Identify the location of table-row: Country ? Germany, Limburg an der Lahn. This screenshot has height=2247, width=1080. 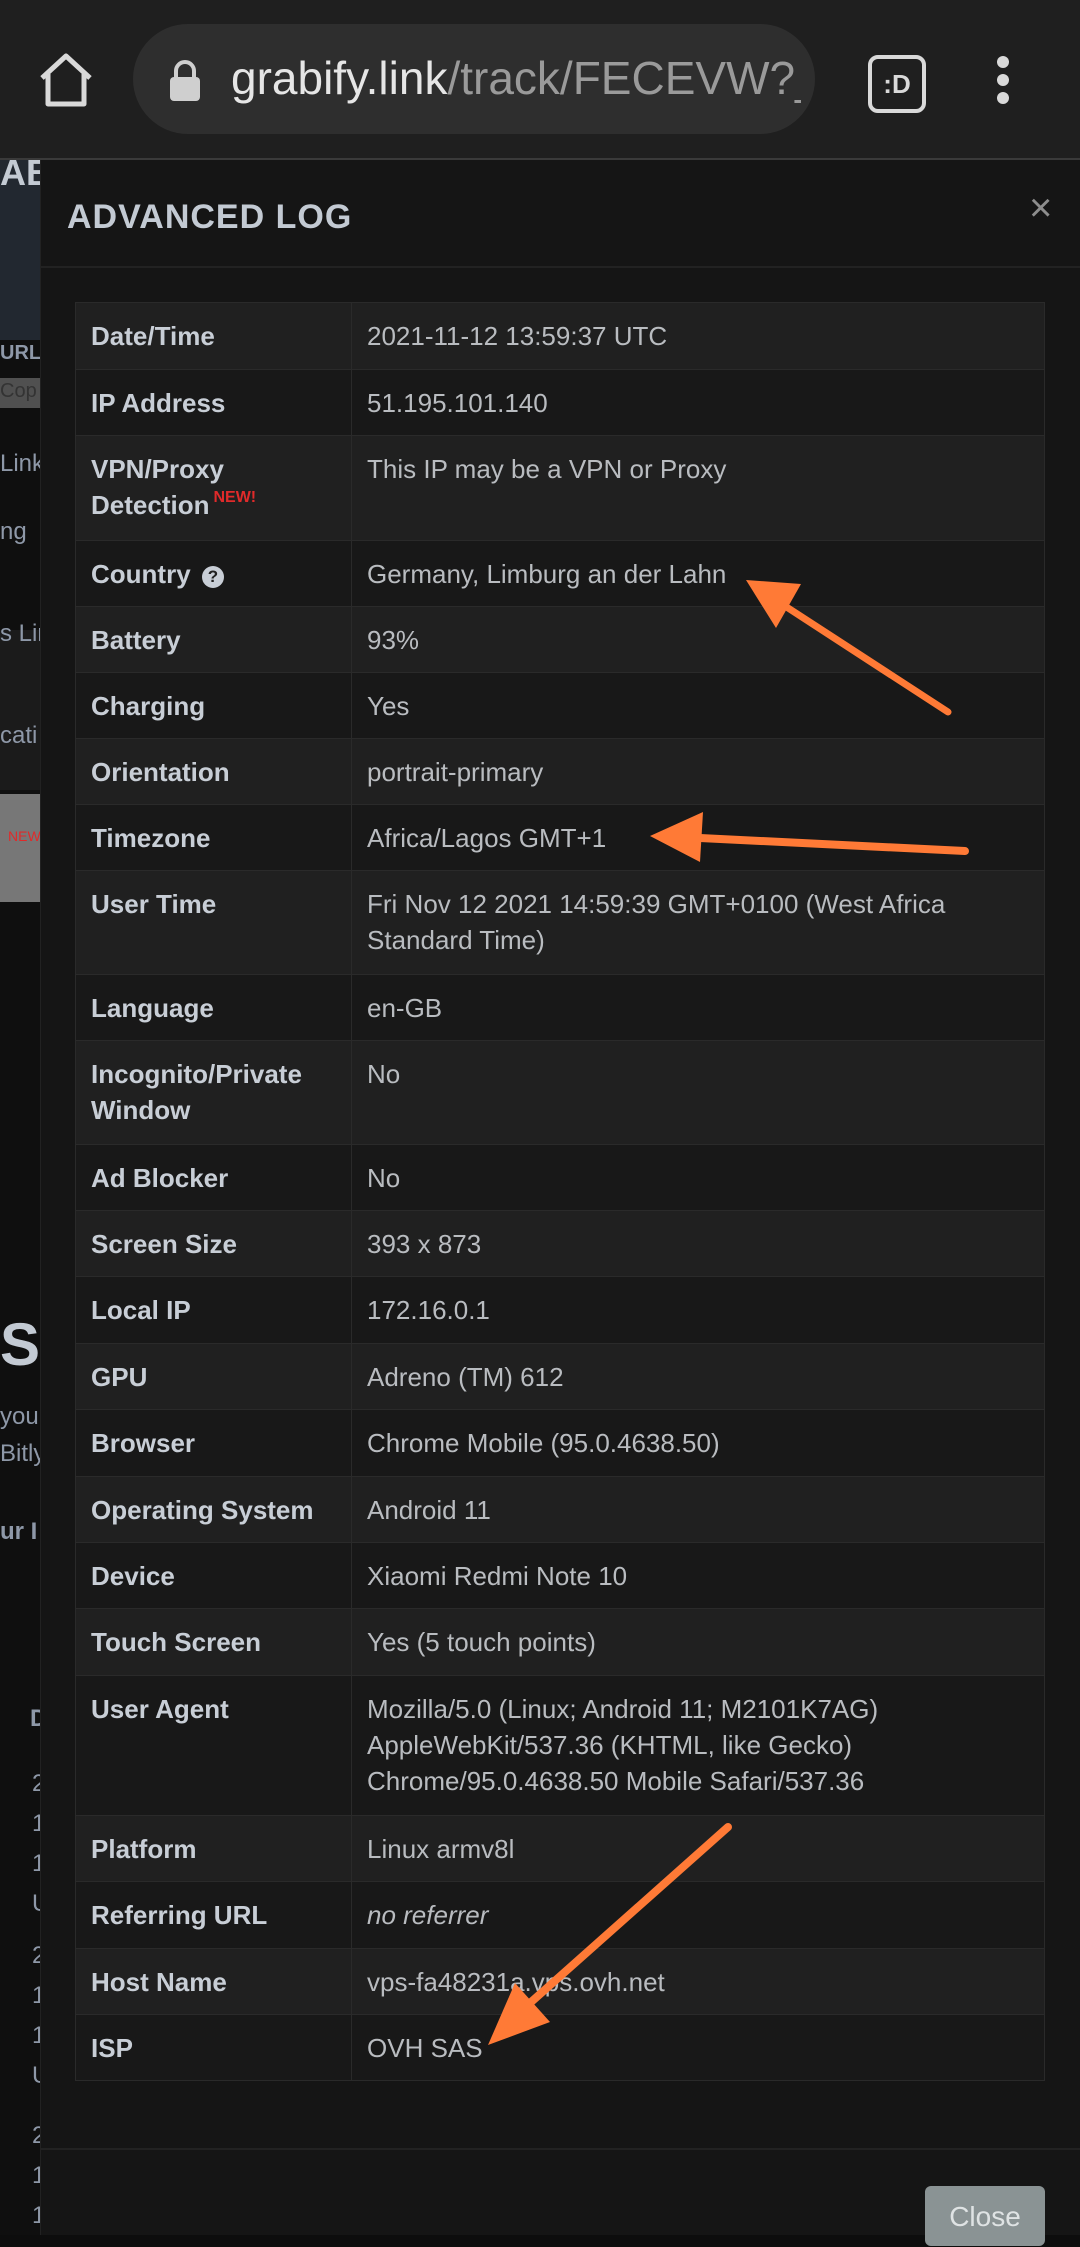
(560, 573).